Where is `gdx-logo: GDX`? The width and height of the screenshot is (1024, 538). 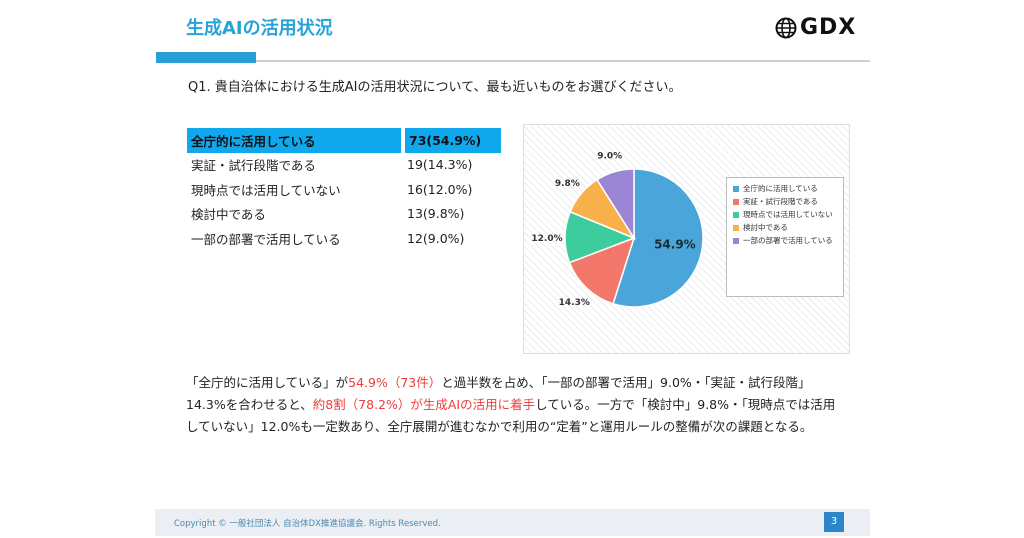
gdx-logo: GDX is located at coordinates (815, 27).